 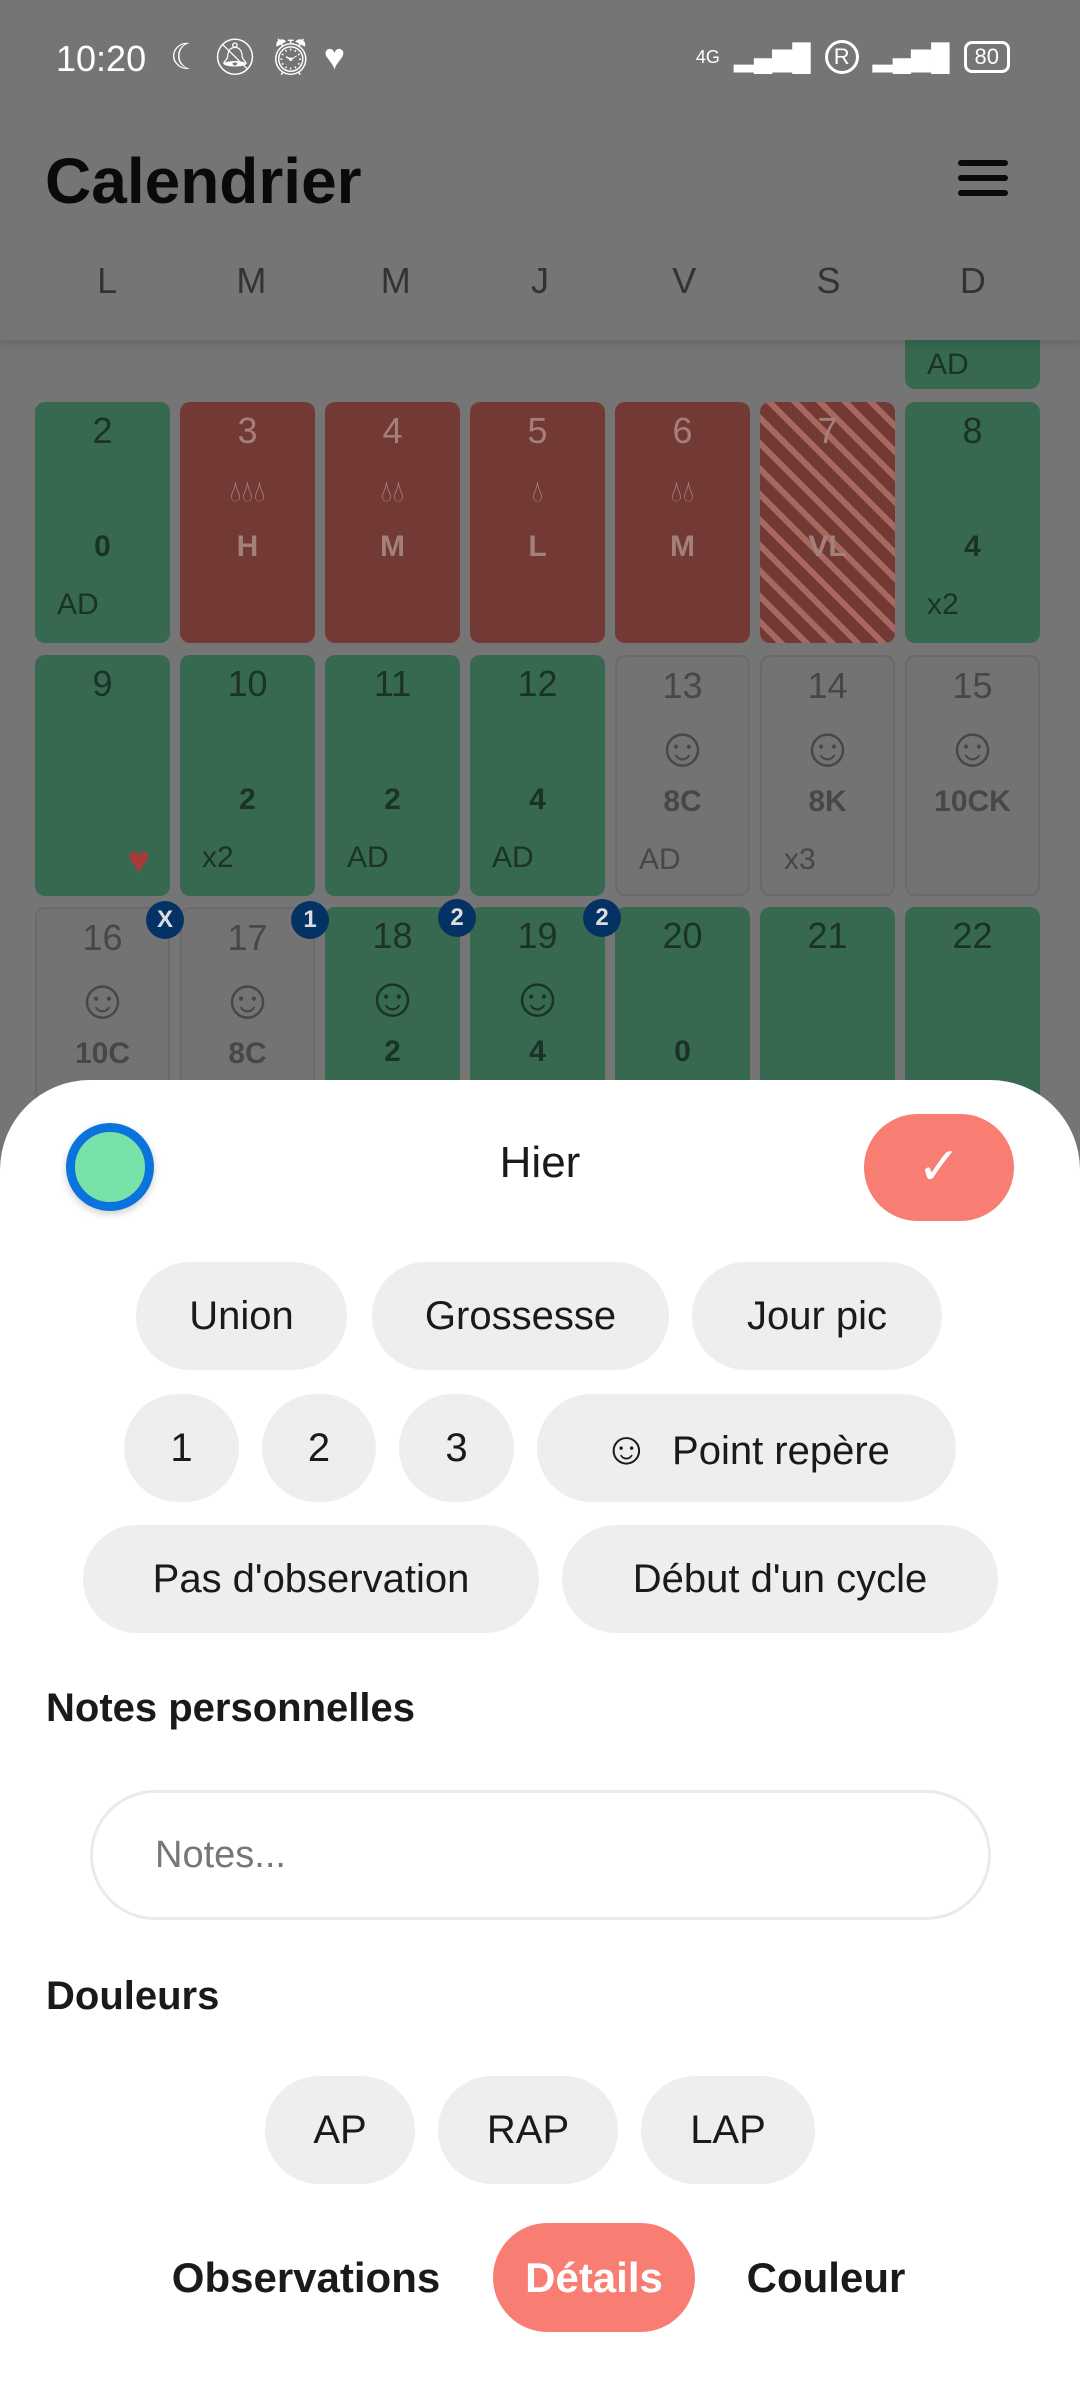 I want to click on calendar-day-cell: 7 VL, so click(x=827, y=522).